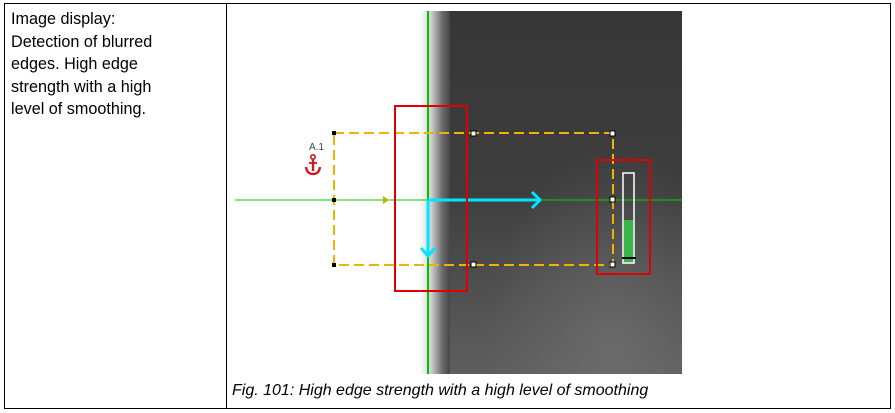 This screenshot has width=895, height=413. Describe the element at coordinates (63, 19) in the screenshot. I see `description-line: Image display:` at that location.